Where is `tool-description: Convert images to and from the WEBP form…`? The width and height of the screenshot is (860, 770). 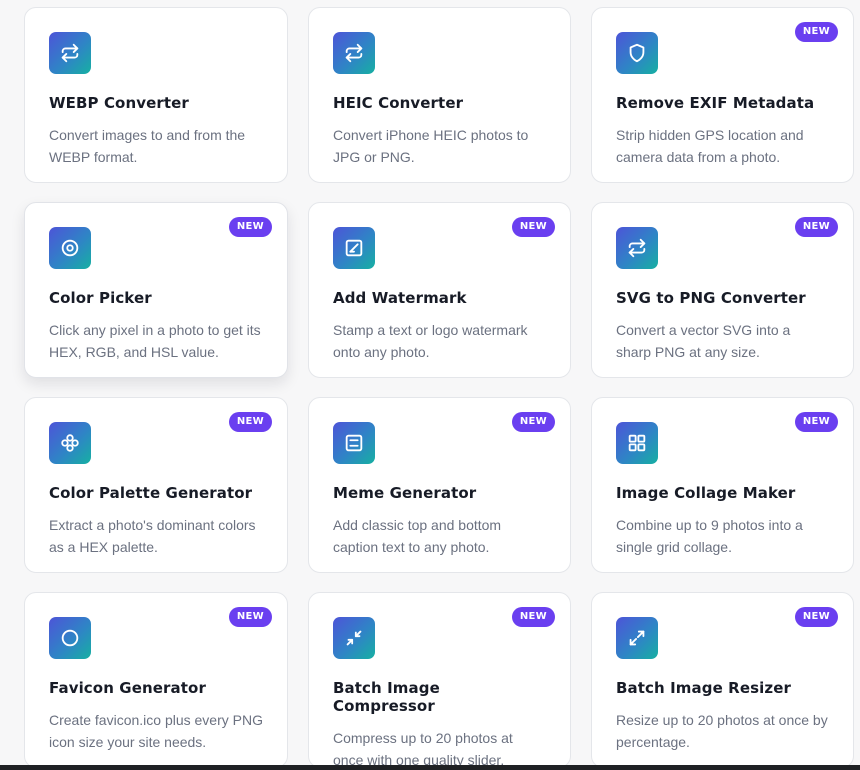
tool-description: Convert images to and from the WEBP form… is located at coordinates (147, 146).